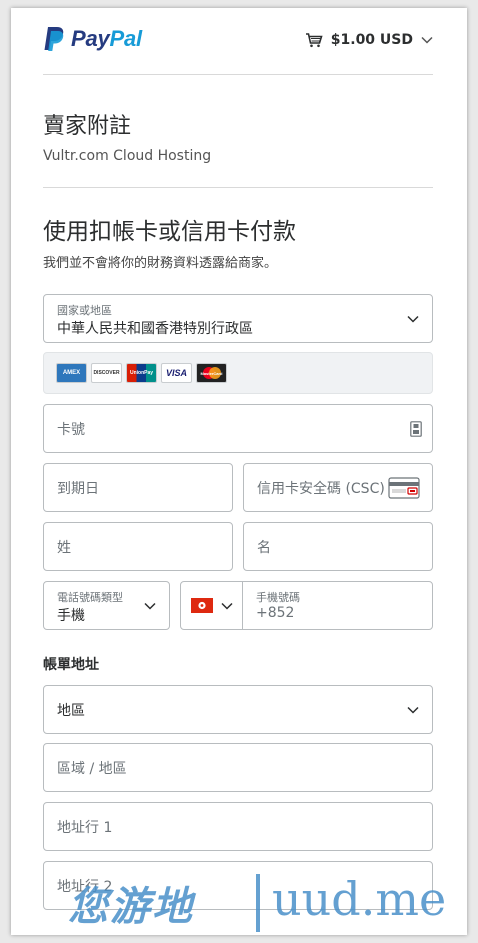  I want to click on country-label: 國家或地區, so click(84, 310).